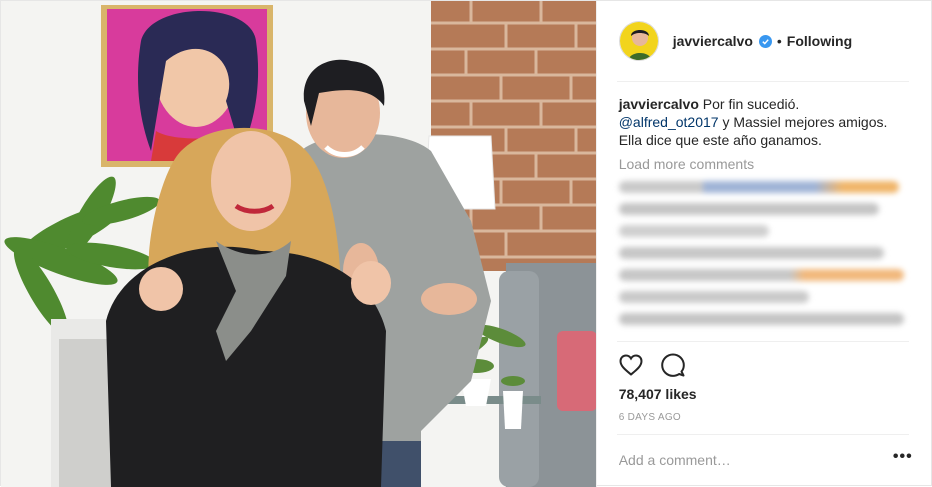 Image resolution: width=932 pixels, height=487 pixels. What do you see at coordinates (765, 164) in the screenshot?
I see `load-more-comments-link: Load more comments` at bounding box center [765, 164].